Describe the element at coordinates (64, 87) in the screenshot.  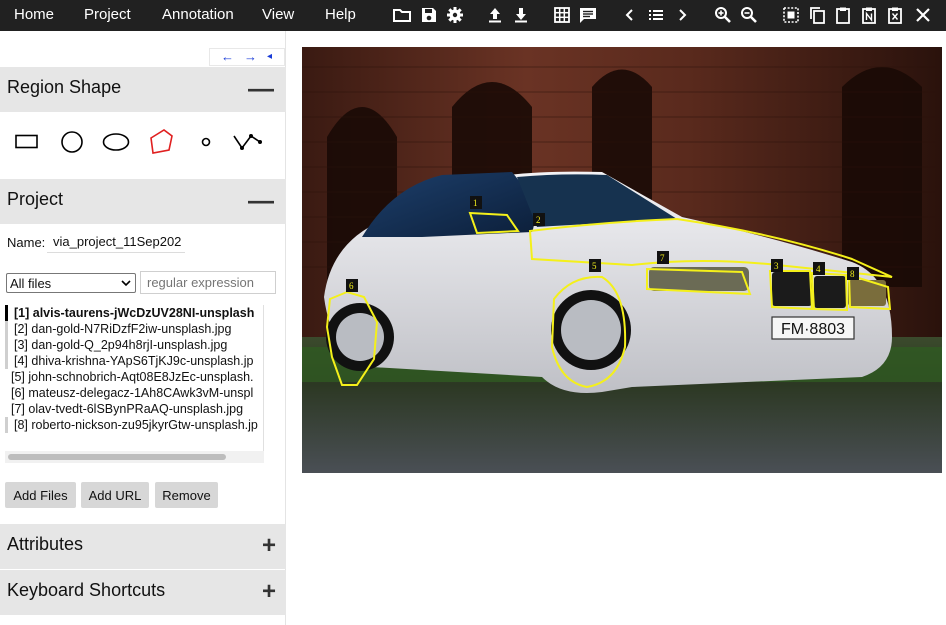
I see `region-shape-title: Region Shape` at that location.